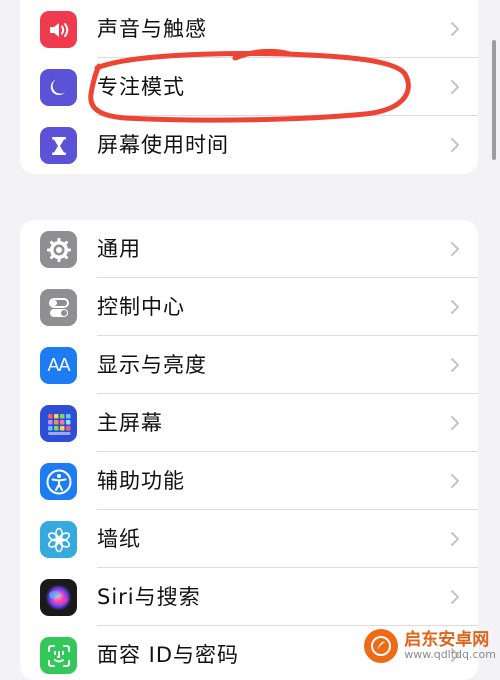  Describe the element at coordinates (58, 249) in the screenshot. I see `gear-icon` at that location.